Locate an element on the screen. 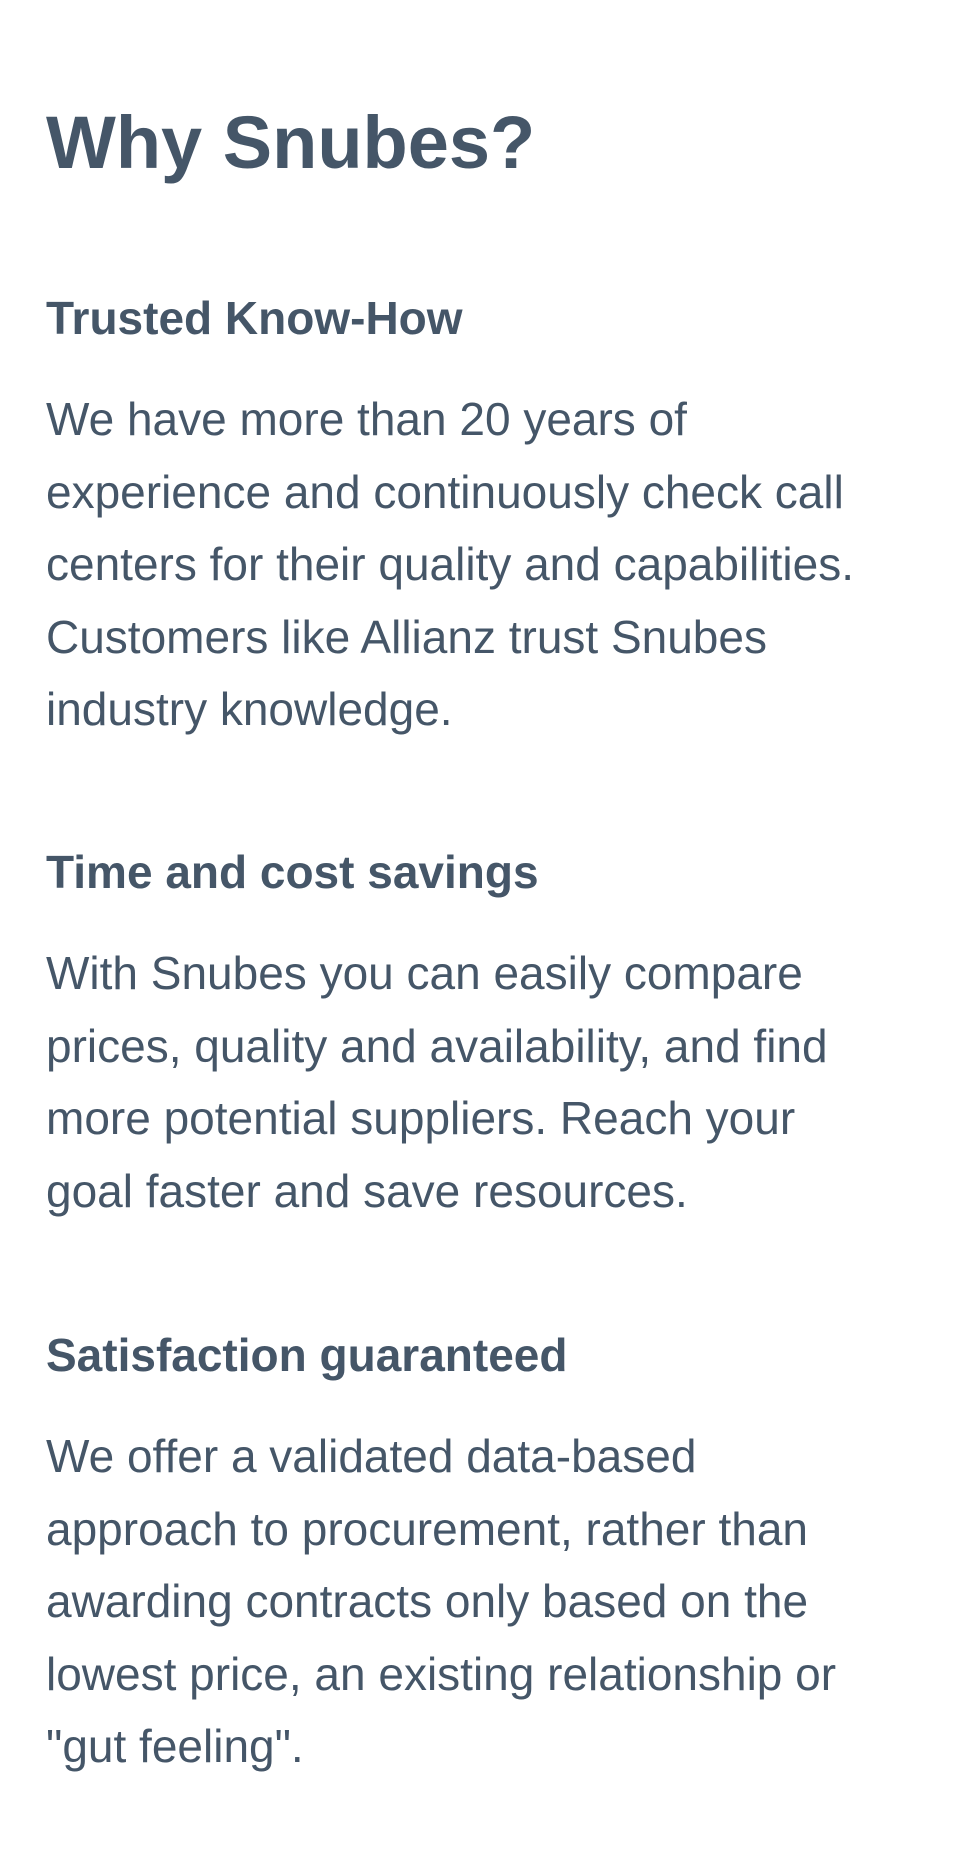  page-title: Why Snubes? is located at coordinates (291, 142).